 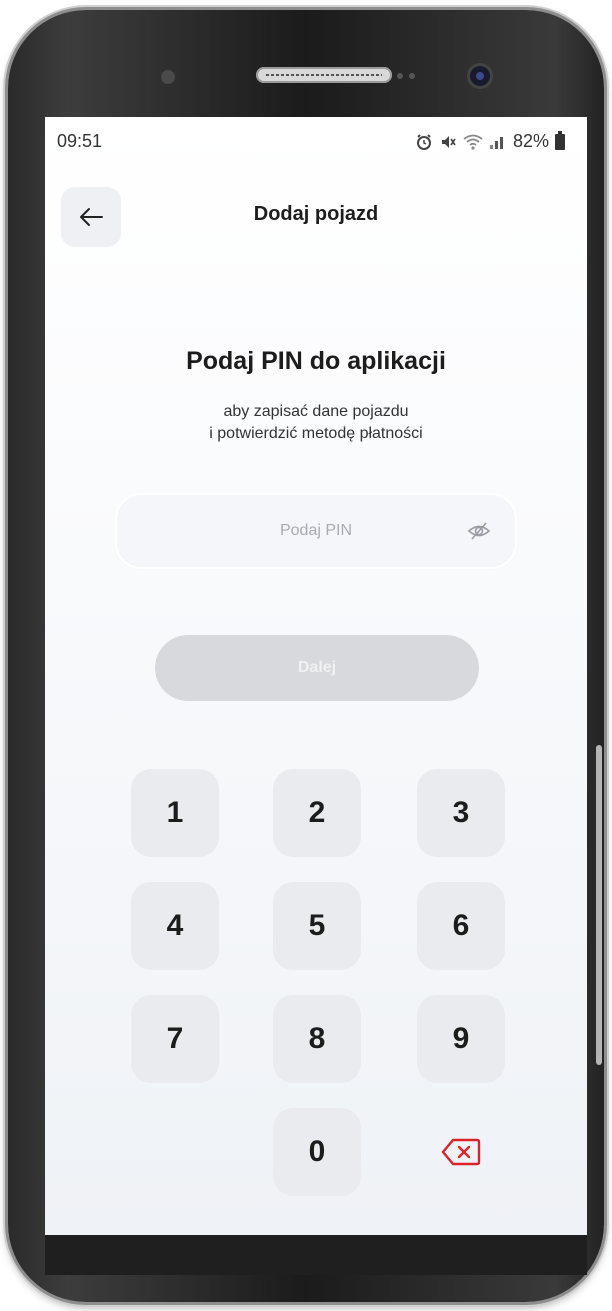 I want to click on keypad-key-8: 8, so click(x=317, y=1039).